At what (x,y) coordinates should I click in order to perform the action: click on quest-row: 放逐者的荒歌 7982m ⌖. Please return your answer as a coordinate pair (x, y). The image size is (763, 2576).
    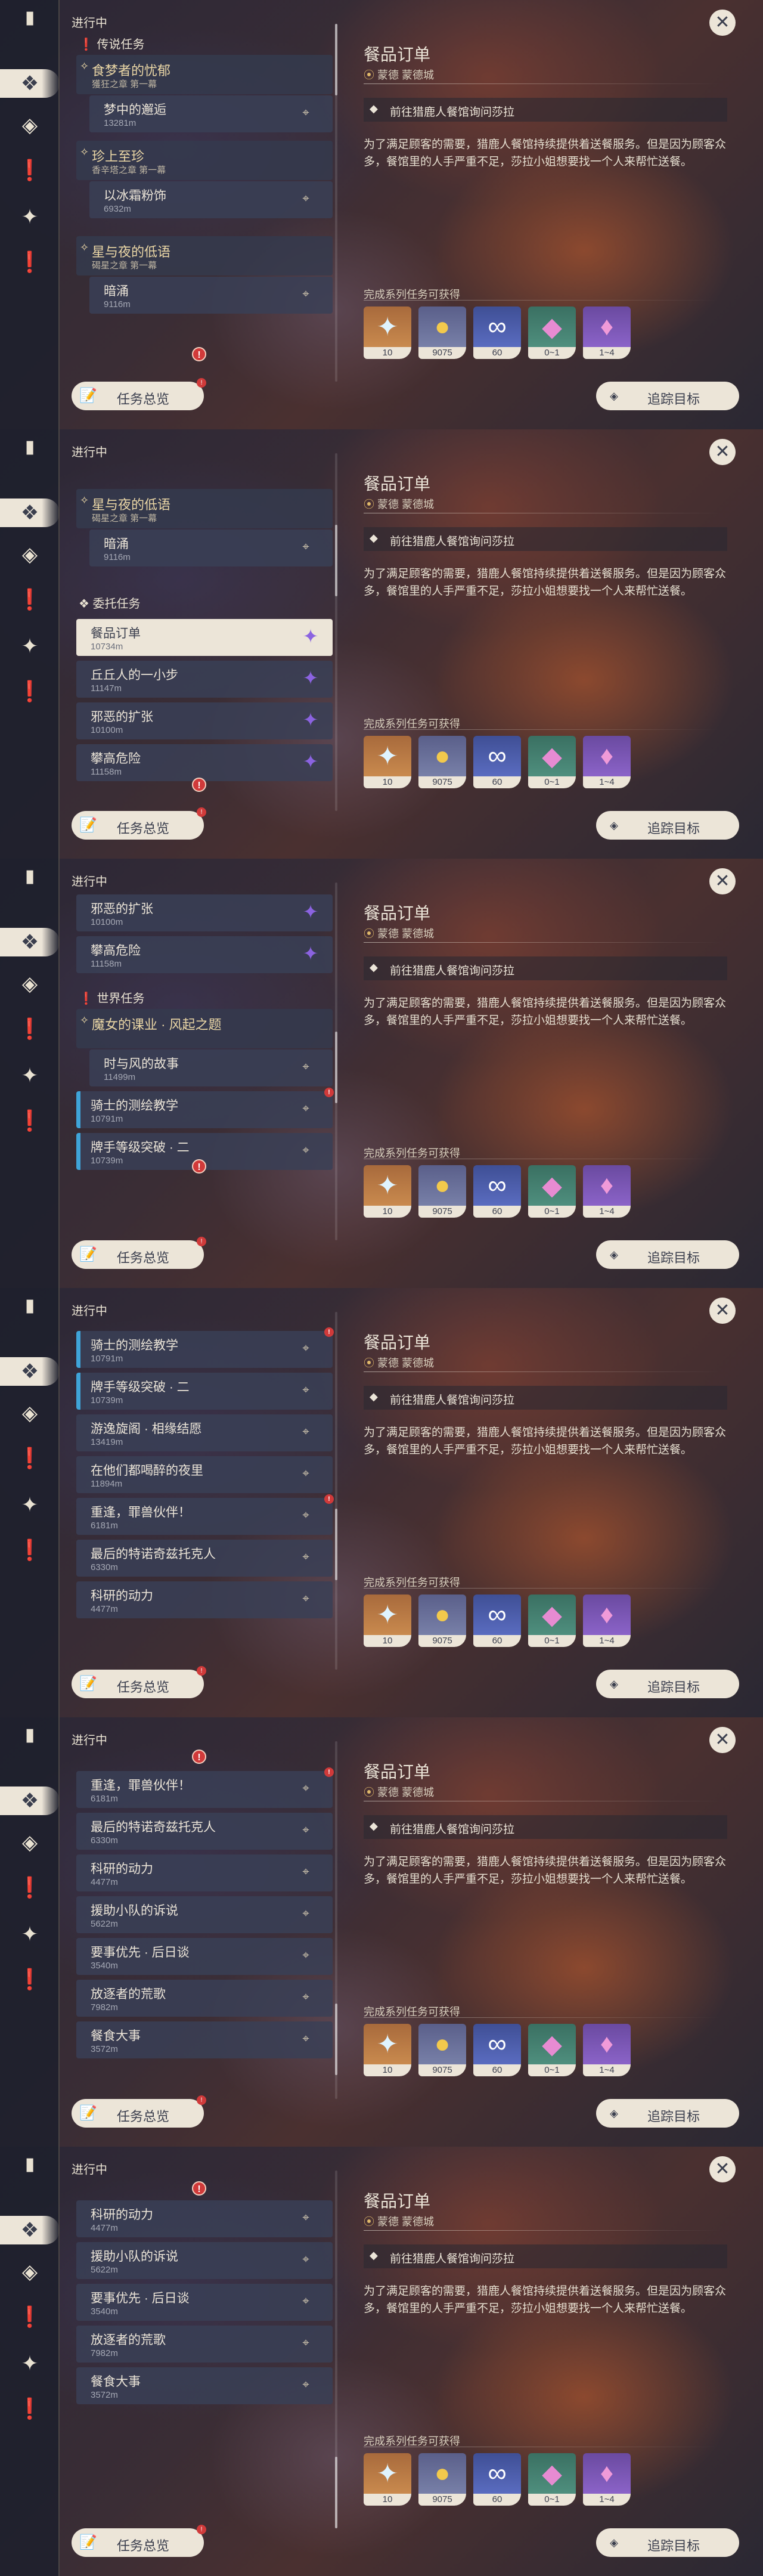
    Looking at the image, I should click on (204, 1999).